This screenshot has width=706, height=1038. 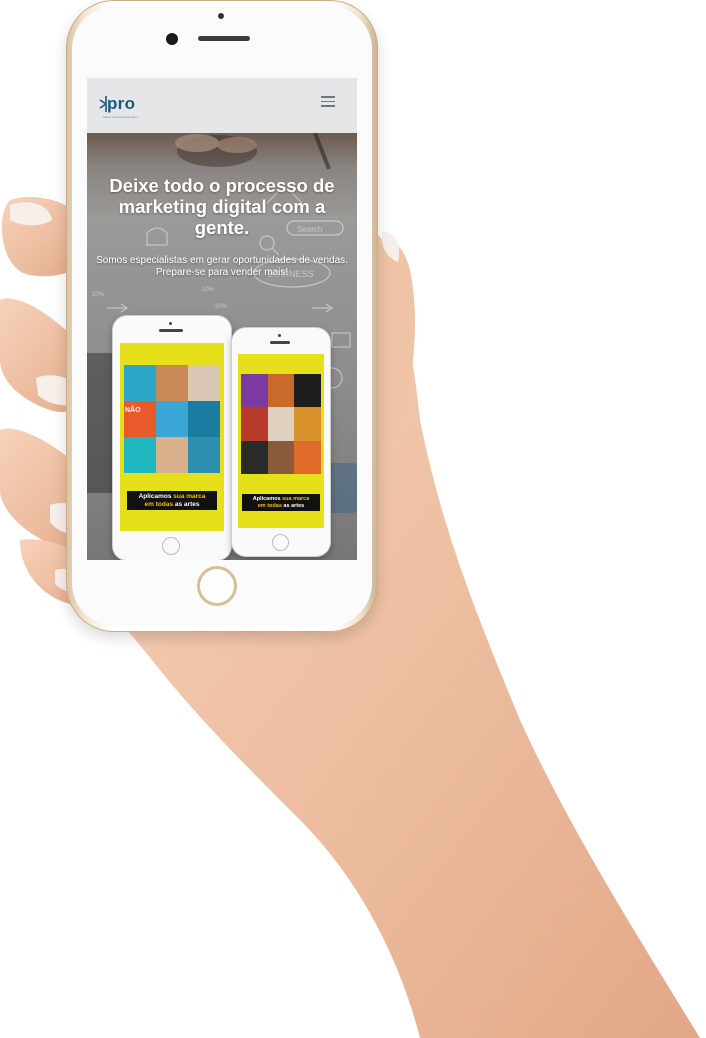 What do you see at coordinates (133, 410) in the screenshot?
I see `mockup-left-tile-label: NÃO` at bounding box center [133, 410].